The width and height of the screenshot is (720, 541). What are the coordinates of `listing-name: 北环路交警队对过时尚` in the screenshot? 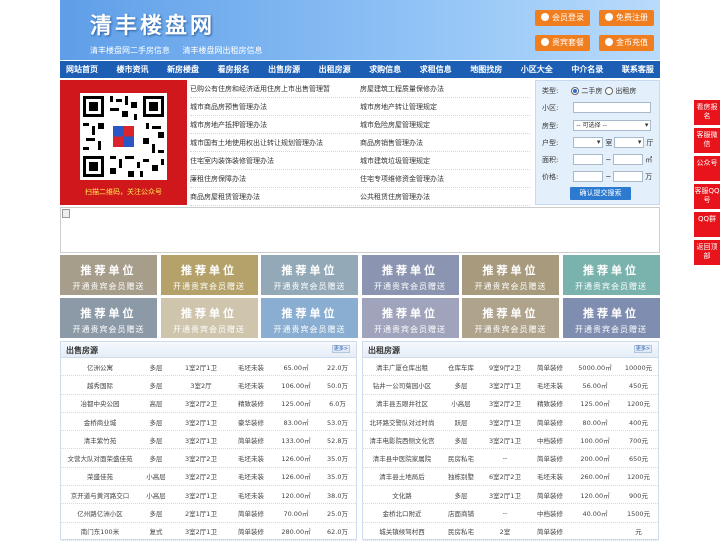 It's located at (402, 422).